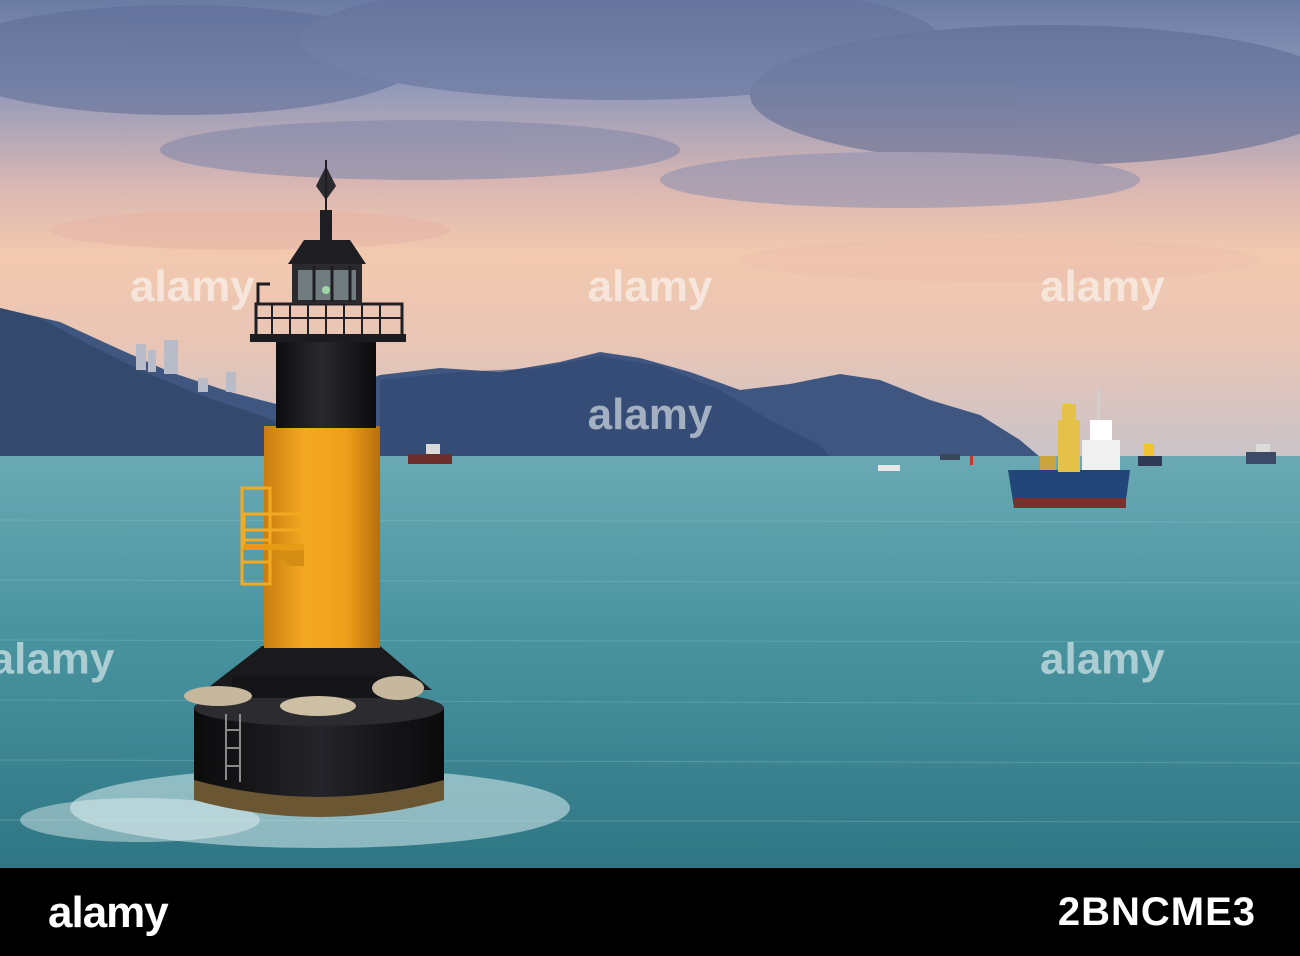  I want to click on small-boat, so click(889, 468).